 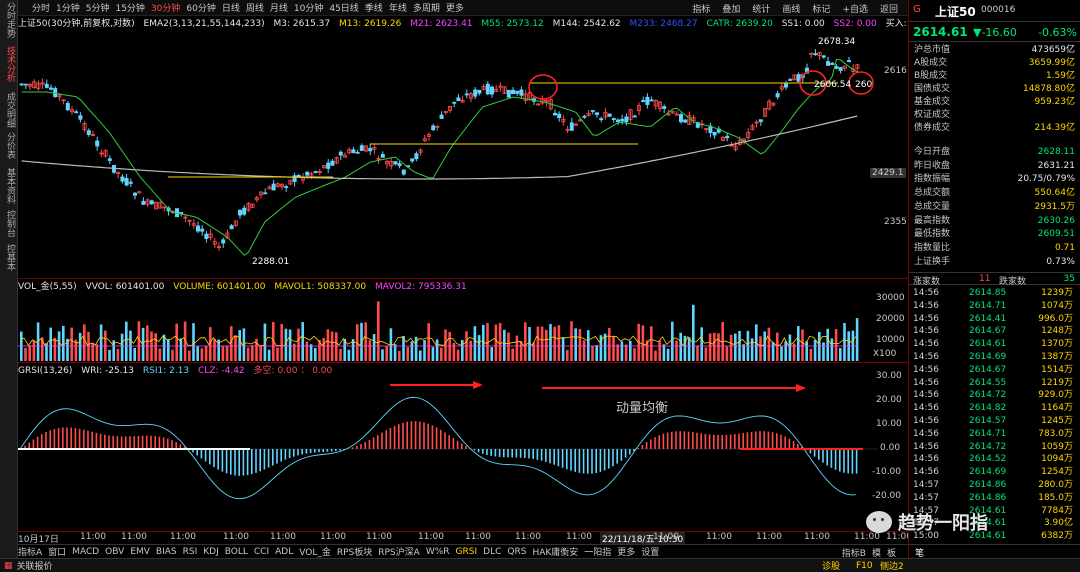 I want to click on linked-quote: 关联报价, so click(x=35, y=565).